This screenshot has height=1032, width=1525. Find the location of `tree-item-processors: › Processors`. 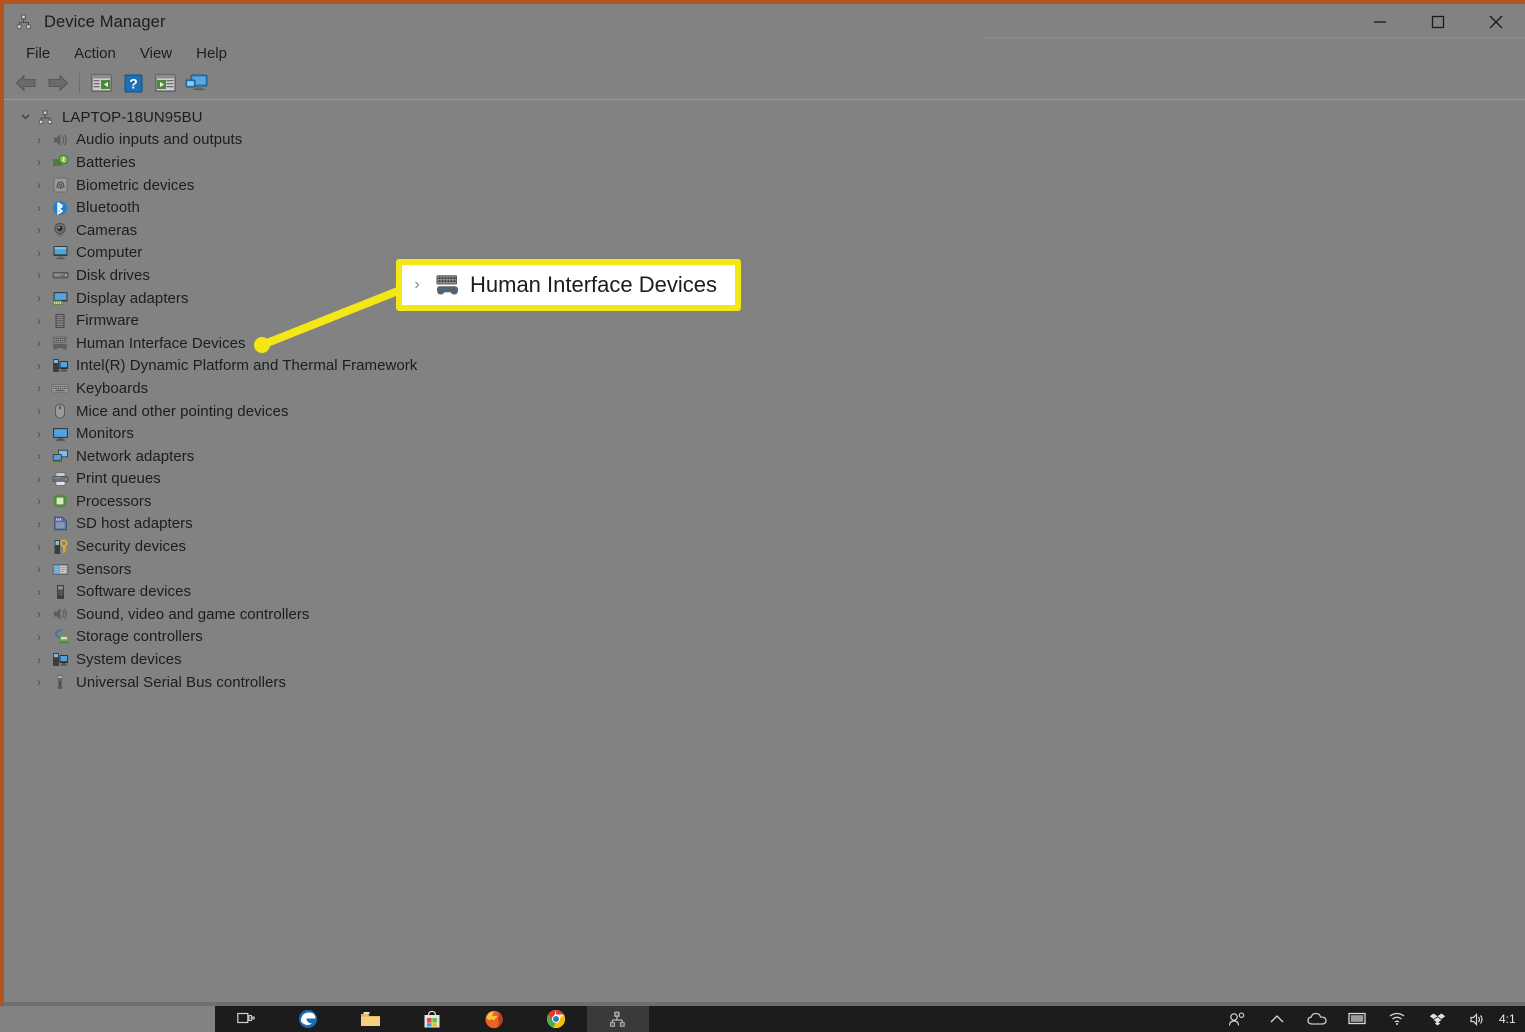

tree-item-processors: › Processors is located at coordinates (776, 501).